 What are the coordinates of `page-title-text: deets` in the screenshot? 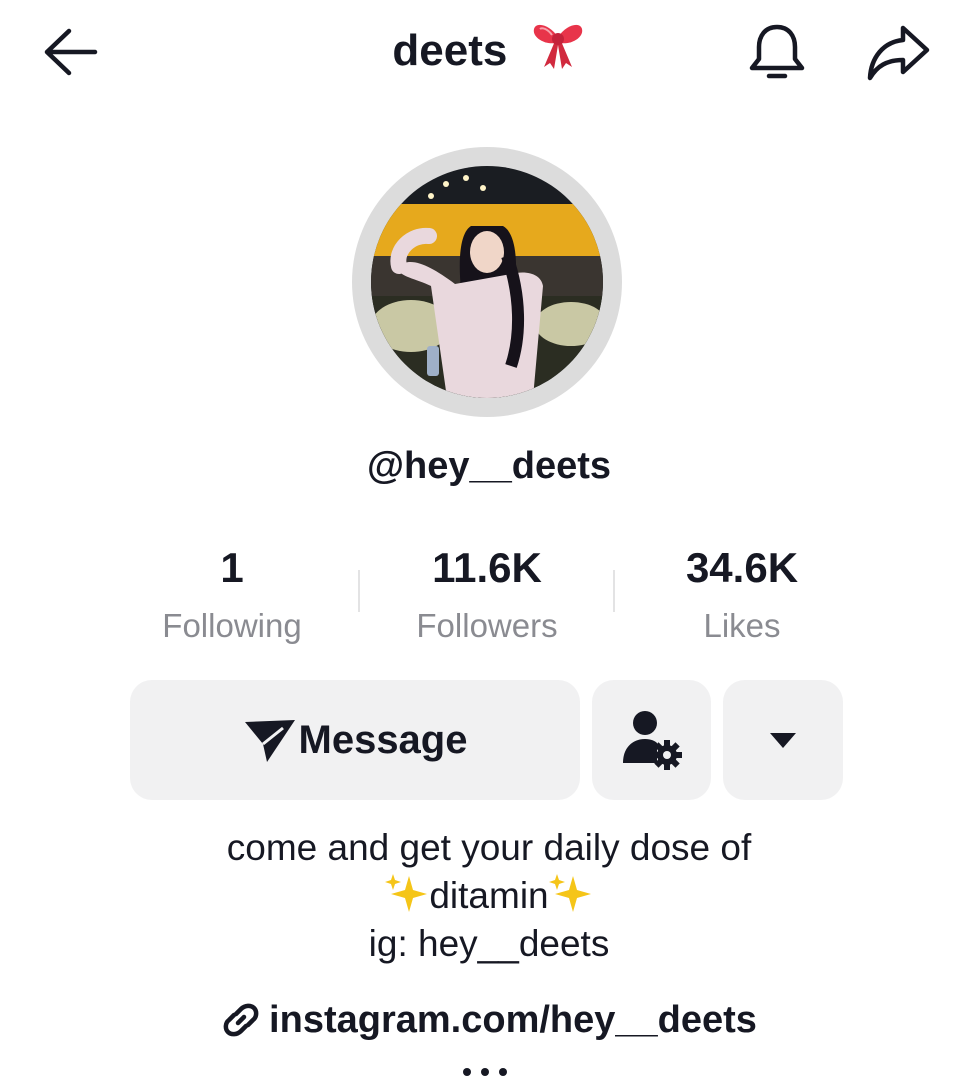 It's located at (450, 50).